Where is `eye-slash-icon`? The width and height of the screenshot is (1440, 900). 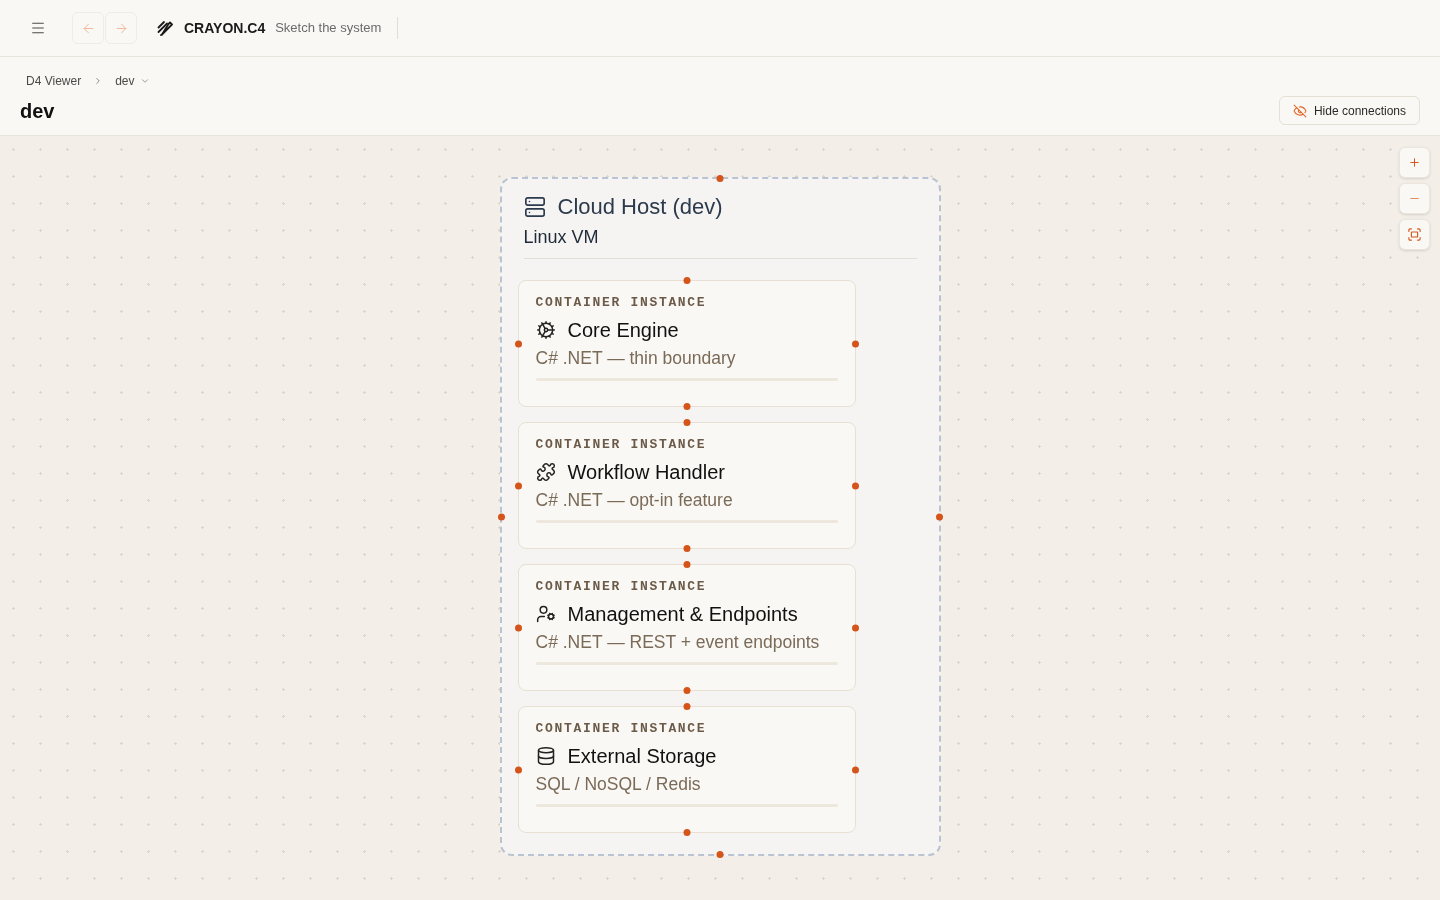
eye-slash-icon is located at coordinates (1299, 110).